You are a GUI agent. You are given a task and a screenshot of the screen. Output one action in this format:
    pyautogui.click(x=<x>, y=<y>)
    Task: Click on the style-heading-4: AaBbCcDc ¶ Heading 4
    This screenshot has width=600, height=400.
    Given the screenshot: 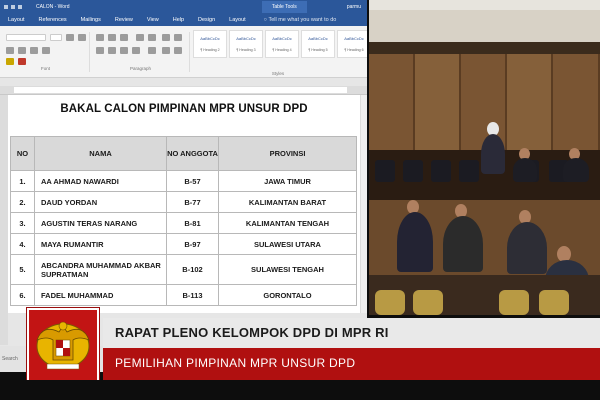 What is the action you would take?
    pyautogui.click(x=282, y=44)
    